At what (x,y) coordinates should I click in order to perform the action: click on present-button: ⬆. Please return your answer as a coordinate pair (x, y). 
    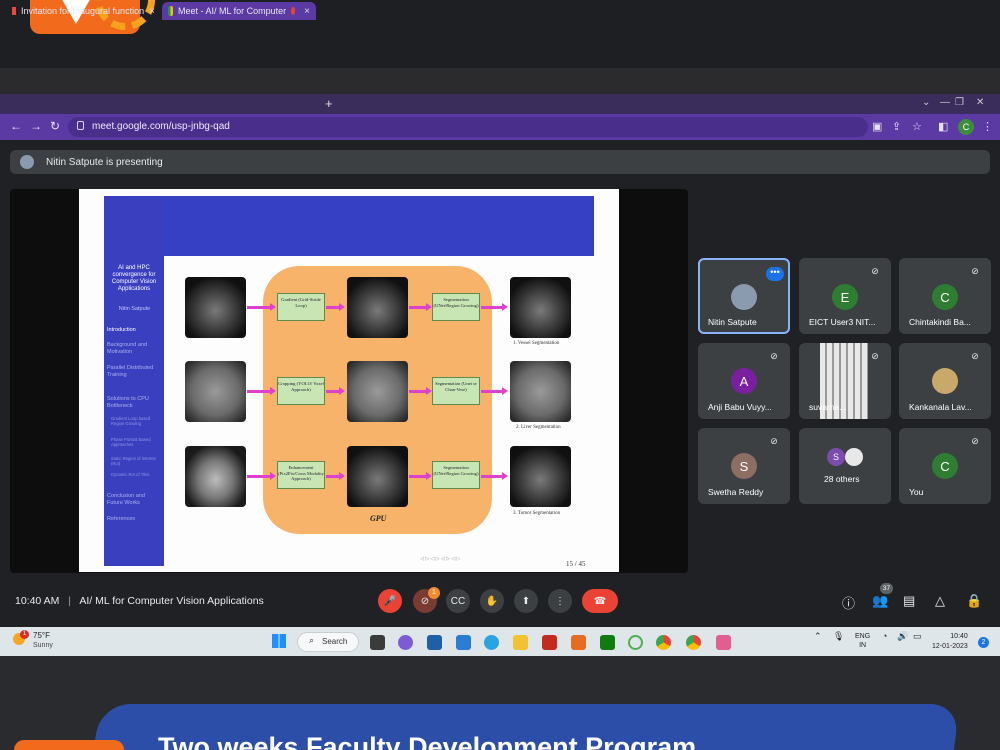
    Looking at the image, I should click on (526, 601).